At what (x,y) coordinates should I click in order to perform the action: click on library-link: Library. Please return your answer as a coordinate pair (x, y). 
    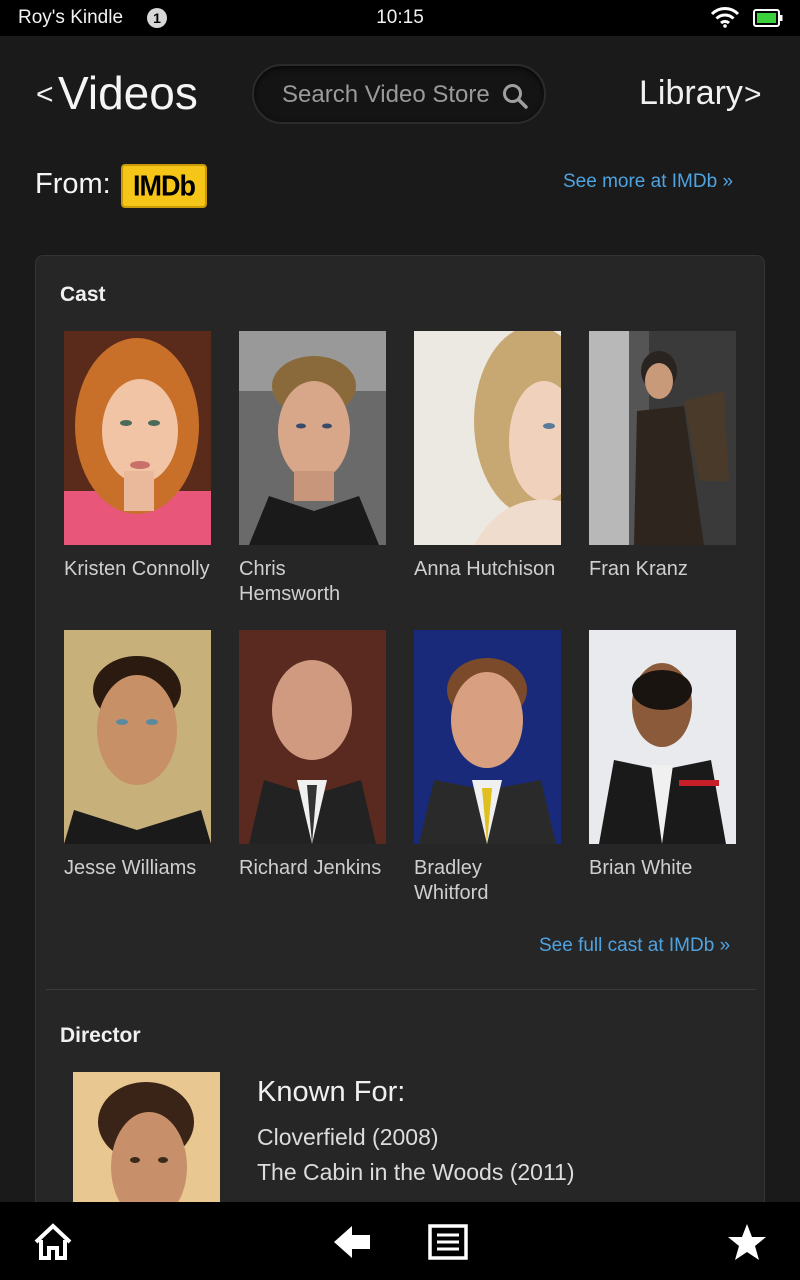
    Looking at the image, I should click on (691, 93).